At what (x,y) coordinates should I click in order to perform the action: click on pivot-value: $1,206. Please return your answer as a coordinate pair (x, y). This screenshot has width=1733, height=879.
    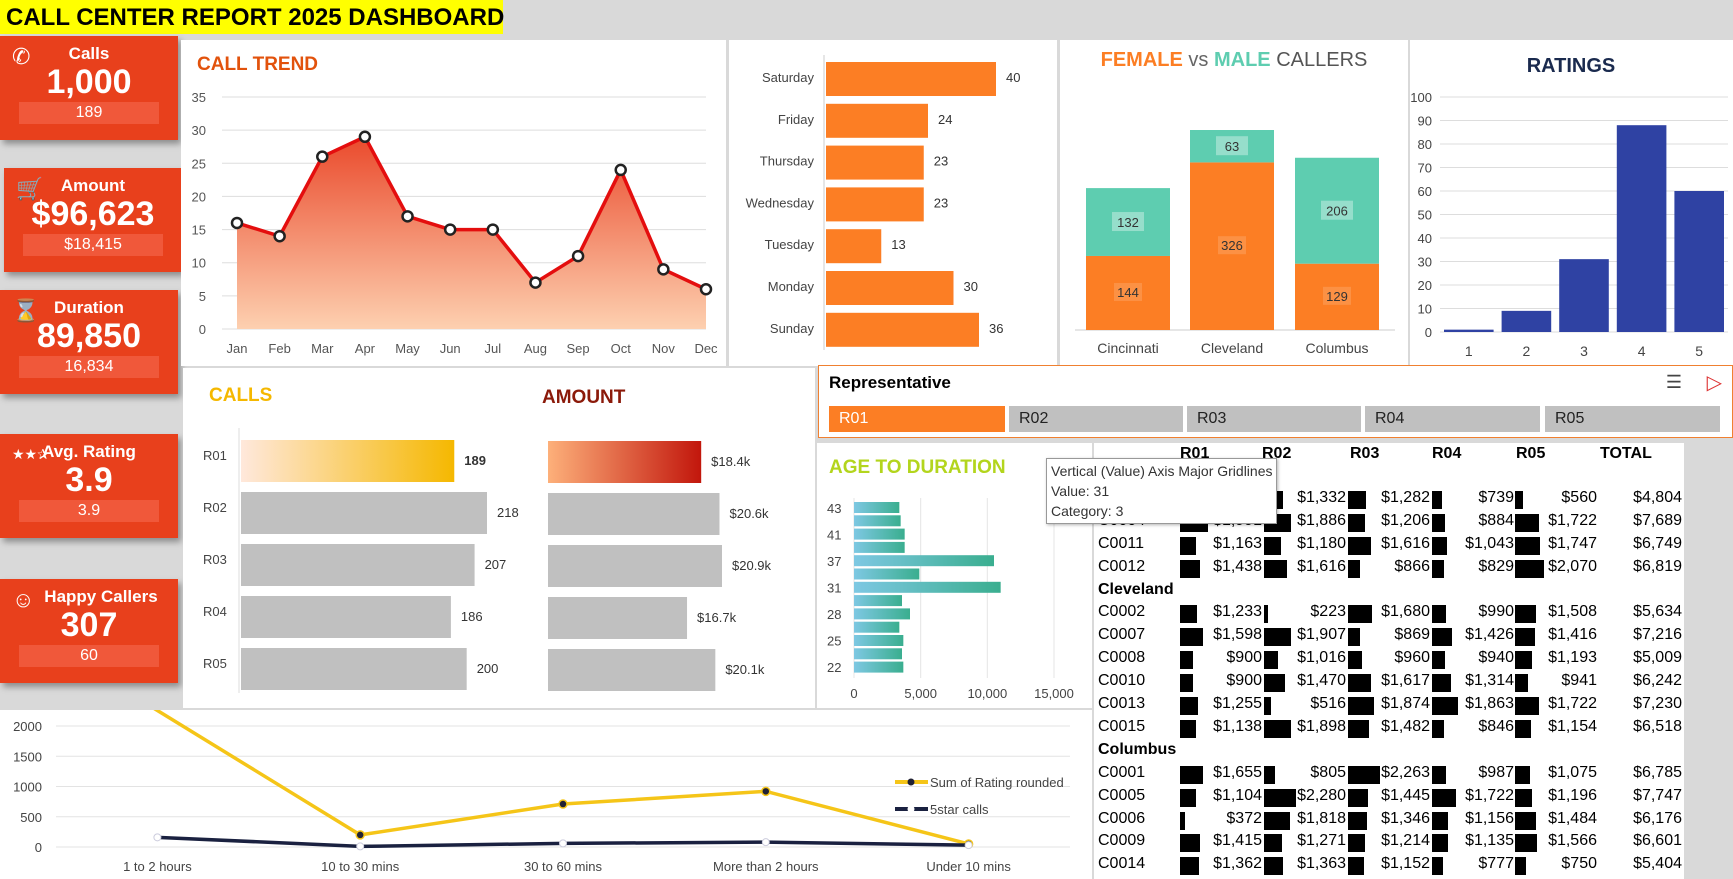
    Looking at the image, I should click on (1405, 520).